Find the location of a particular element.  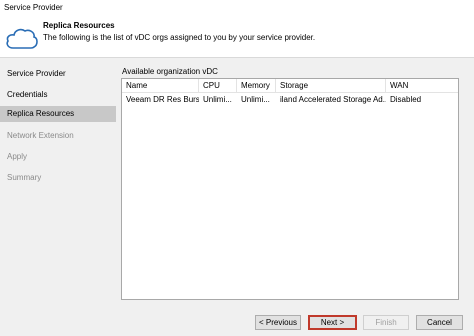

table-header: Name CPU Memory Storage WAN is located at coordinates (290, 86).